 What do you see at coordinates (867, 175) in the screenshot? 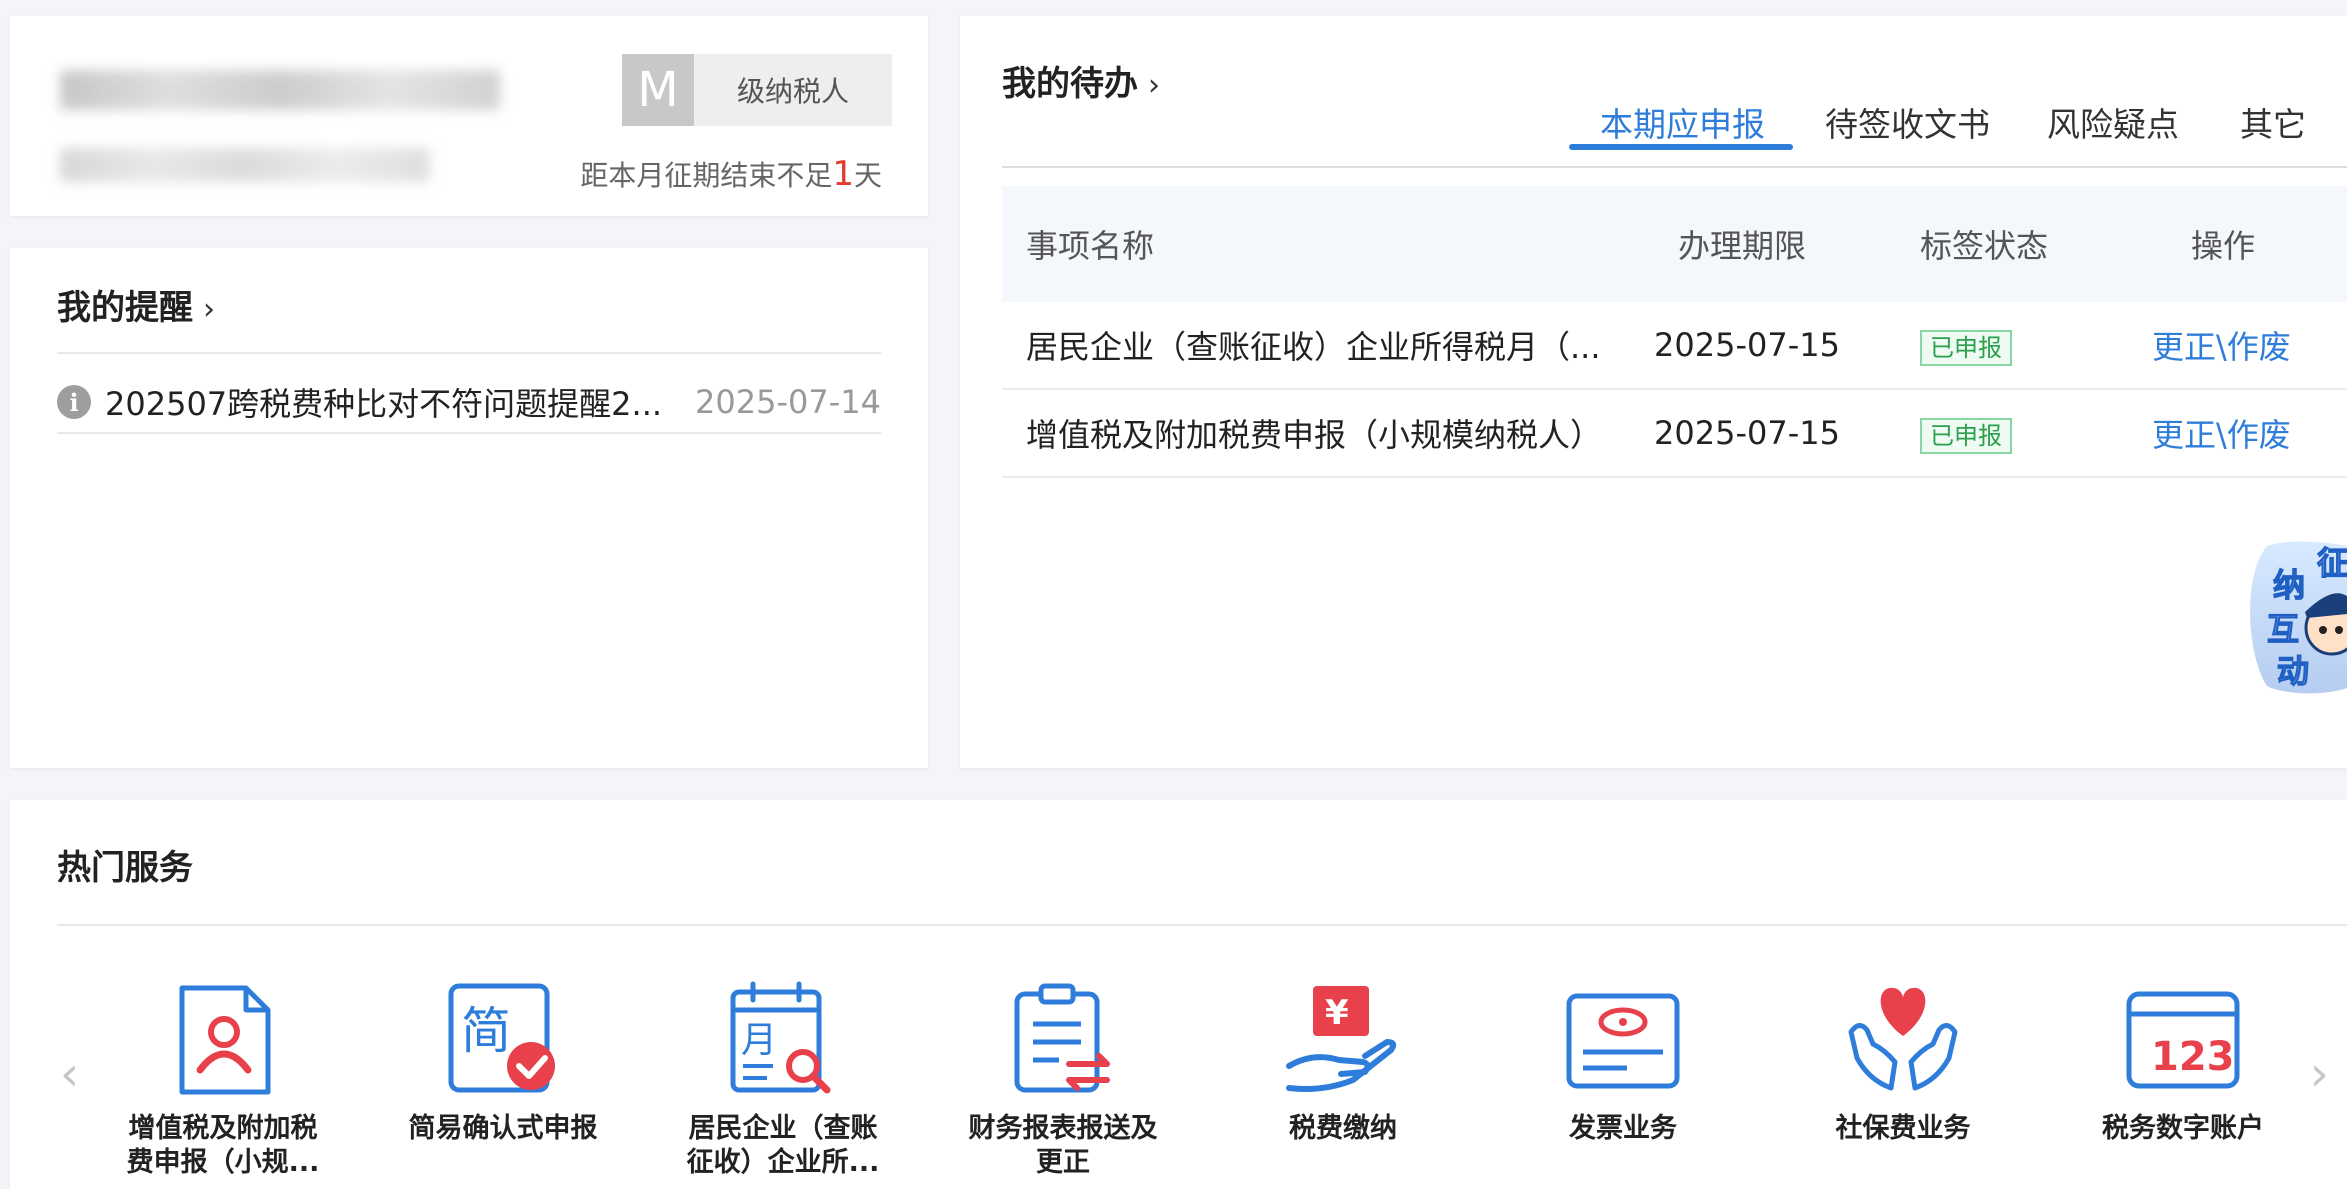
I see `deadline-suffix: 天` at bounding box center [867, 175].